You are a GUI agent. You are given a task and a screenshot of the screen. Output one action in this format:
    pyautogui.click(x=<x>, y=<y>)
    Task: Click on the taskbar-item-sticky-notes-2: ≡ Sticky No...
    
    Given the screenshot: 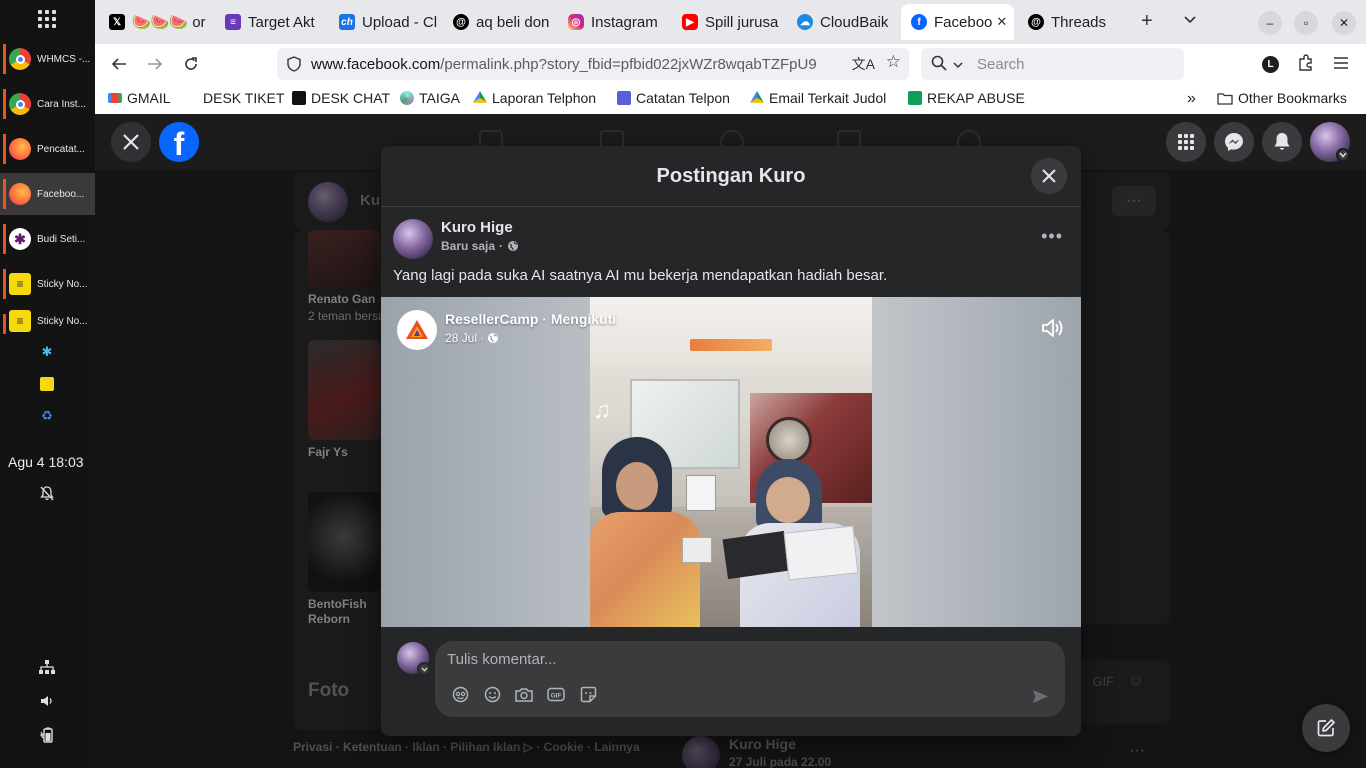 What is the action you would take?
    pyautogui.click(x=47, y=321)
    